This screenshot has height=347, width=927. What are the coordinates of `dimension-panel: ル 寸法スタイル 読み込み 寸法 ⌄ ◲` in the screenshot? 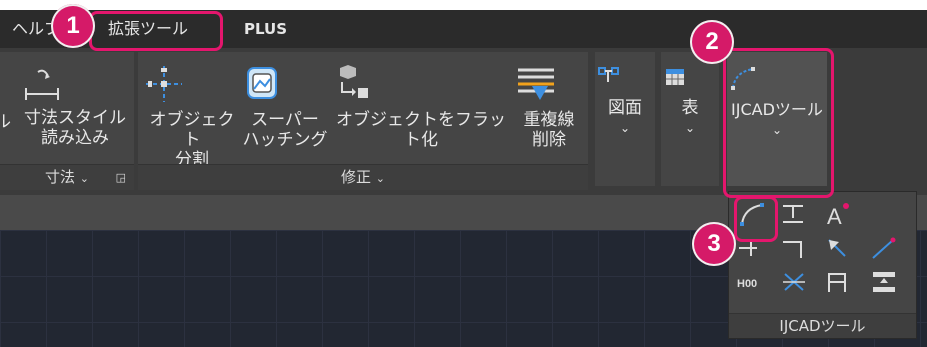 It's located at (67, 121).